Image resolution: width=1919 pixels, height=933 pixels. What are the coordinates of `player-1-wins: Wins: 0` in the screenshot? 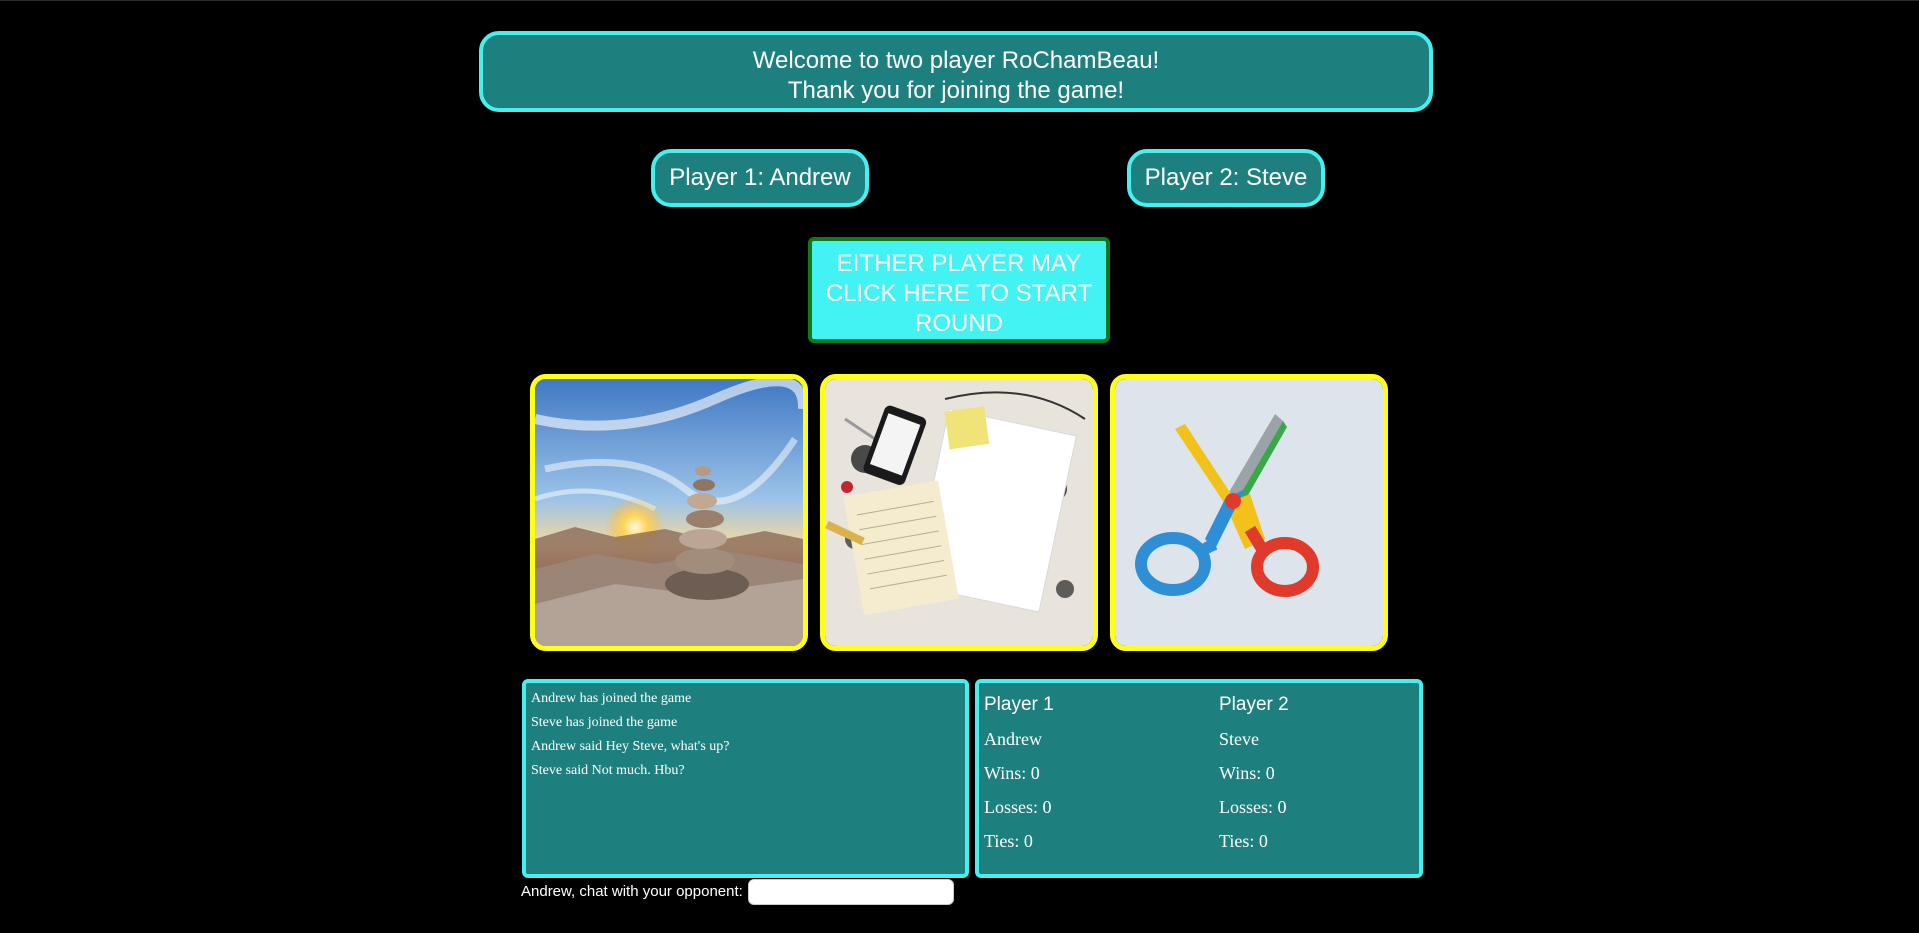 It's located at (1012, 773).